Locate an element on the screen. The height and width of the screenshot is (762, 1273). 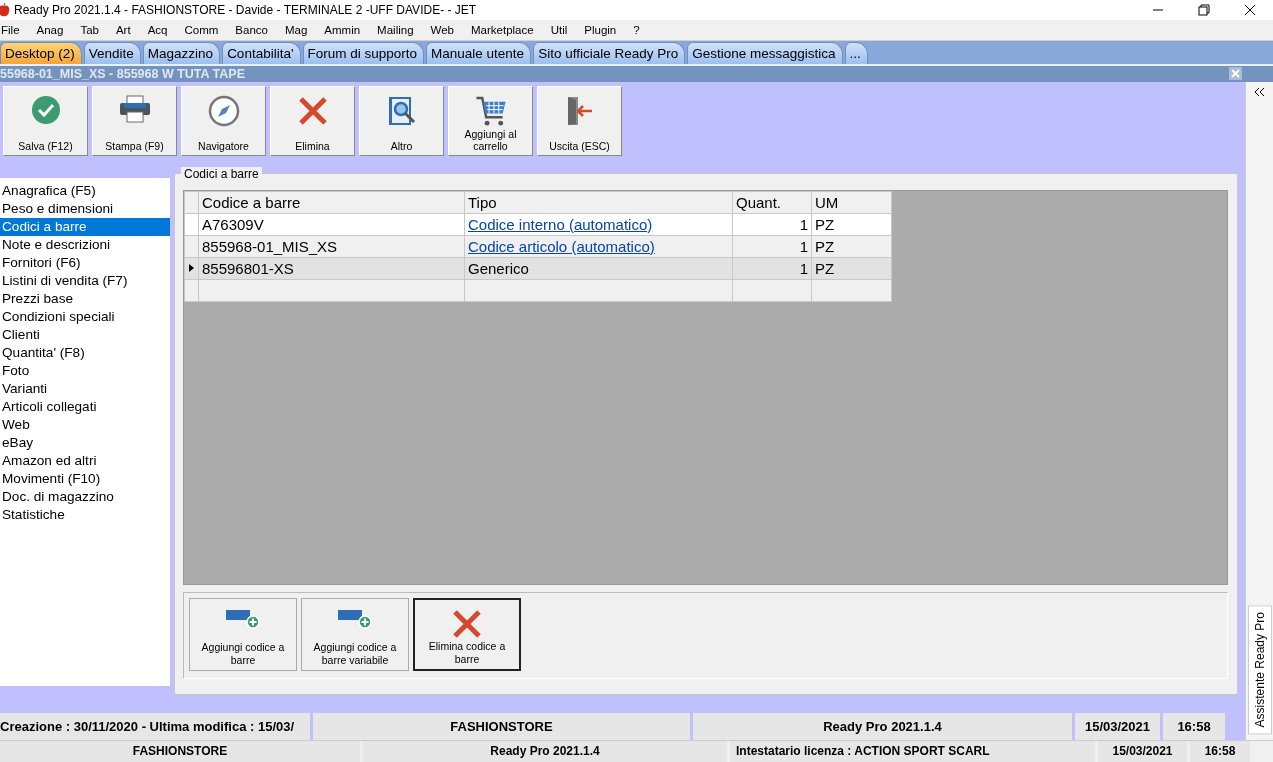
menu-item: Marketplace is located at coordinates (506, 29).